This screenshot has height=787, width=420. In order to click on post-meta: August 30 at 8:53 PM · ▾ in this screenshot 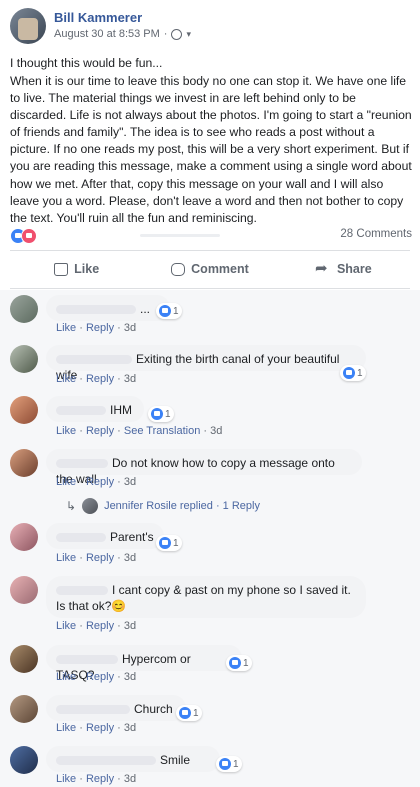, I will do `click(122, 34)`.